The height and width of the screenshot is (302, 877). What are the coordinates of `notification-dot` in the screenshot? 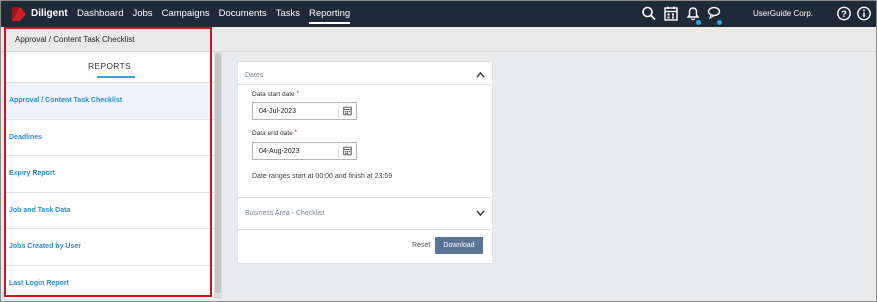 It's located at (698, 22).